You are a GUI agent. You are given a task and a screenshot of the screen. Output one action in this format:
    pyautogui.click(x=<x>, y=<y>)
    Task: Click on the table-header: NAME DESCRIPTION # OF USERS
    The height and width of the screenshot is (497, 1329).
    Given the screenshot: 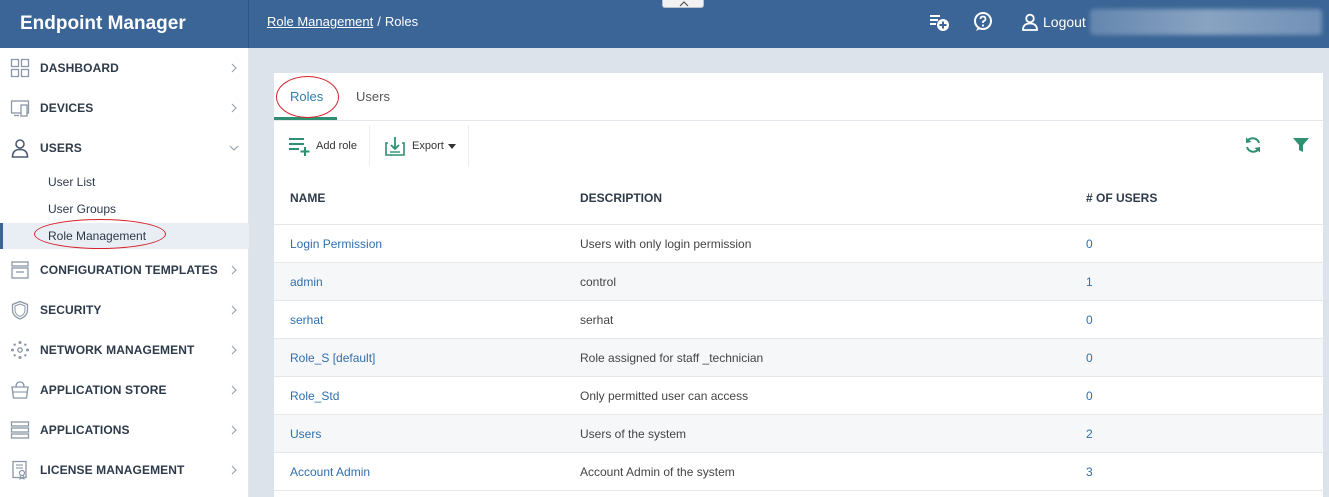 What is the action you would take?
    pyautogui.click(x=798, y=198)
    